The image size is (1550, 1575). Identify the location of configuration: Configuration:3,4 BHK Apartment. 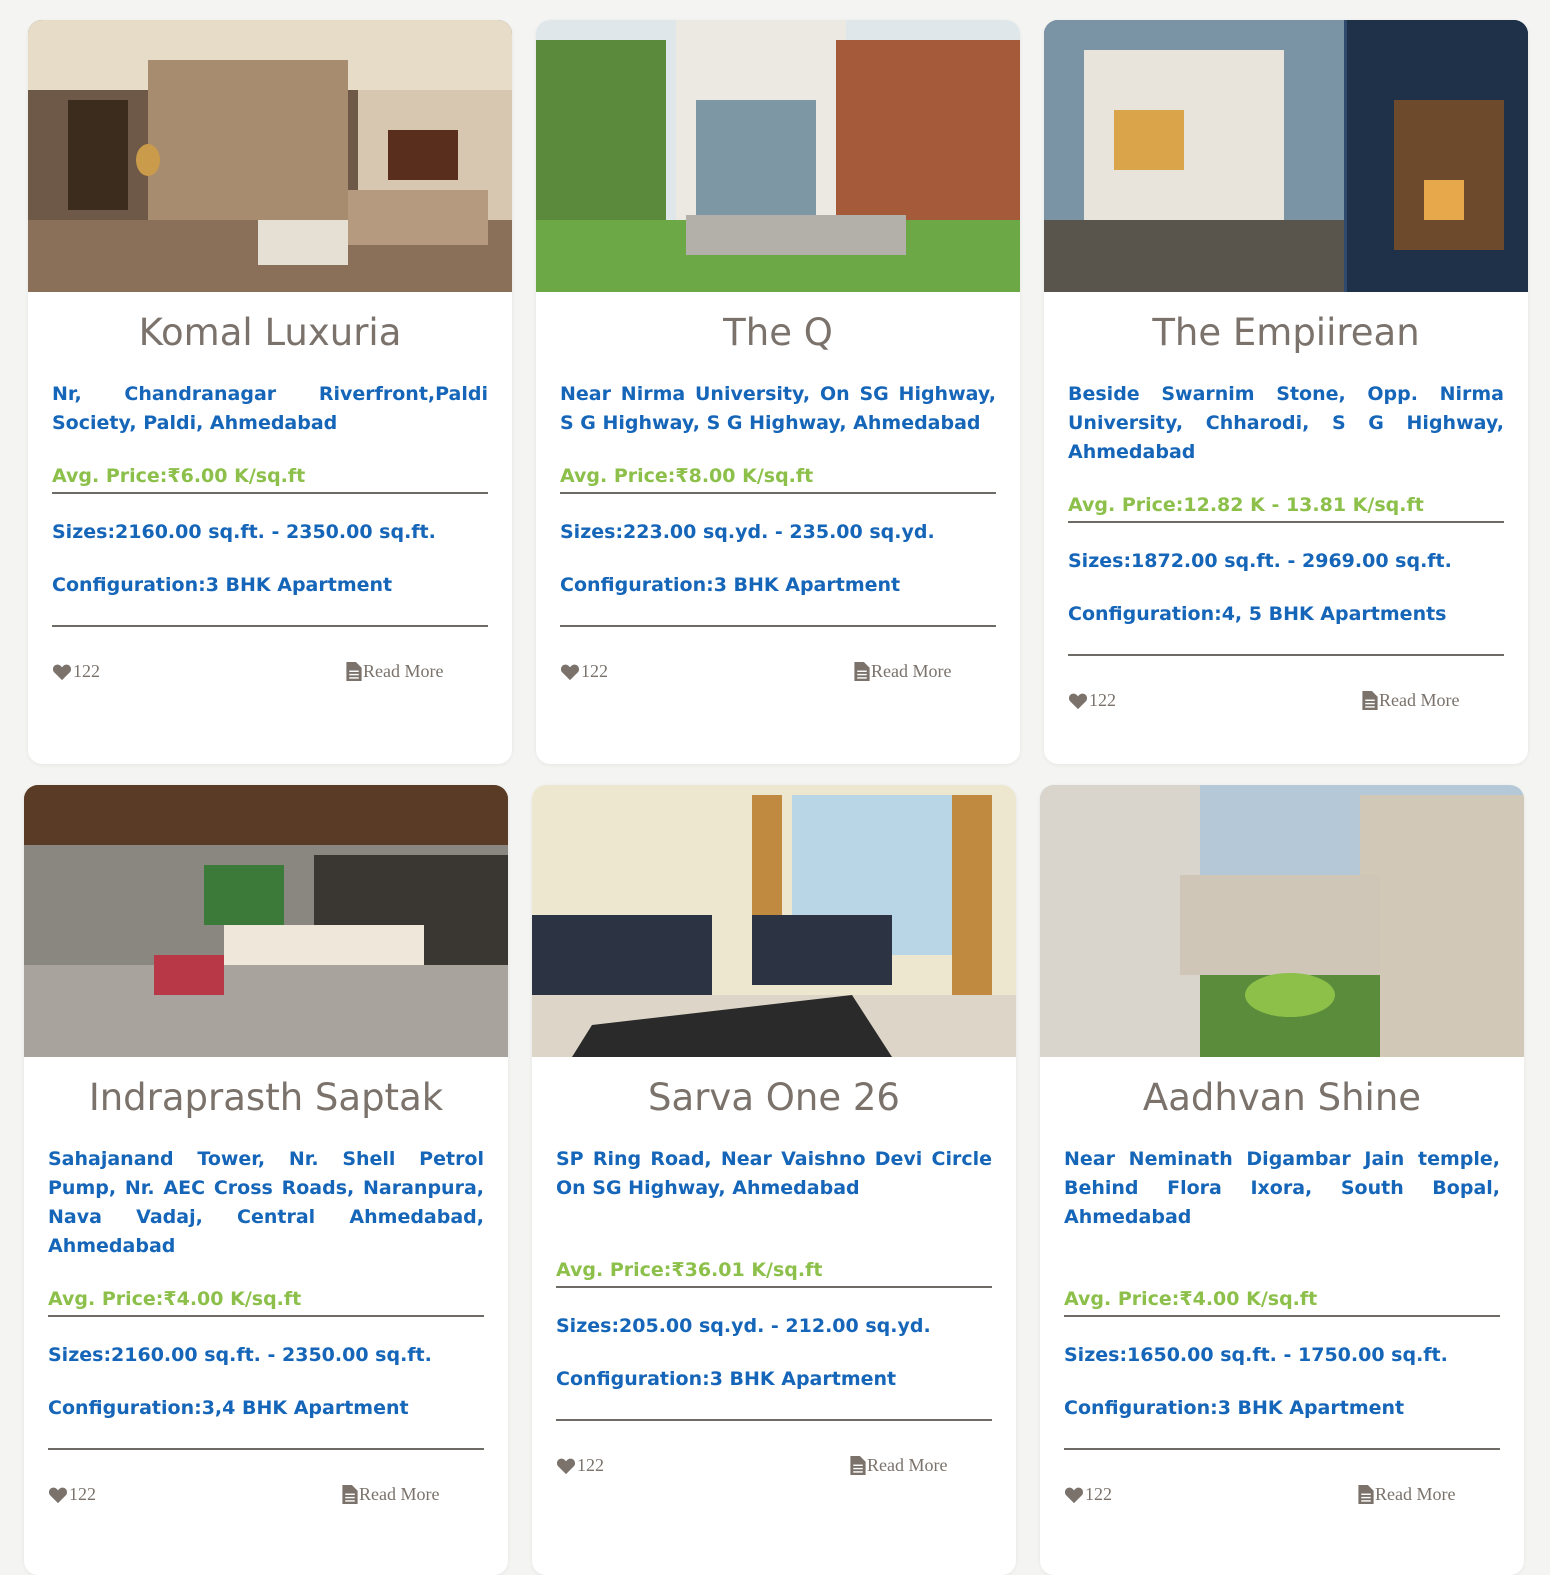
(228, 1408).